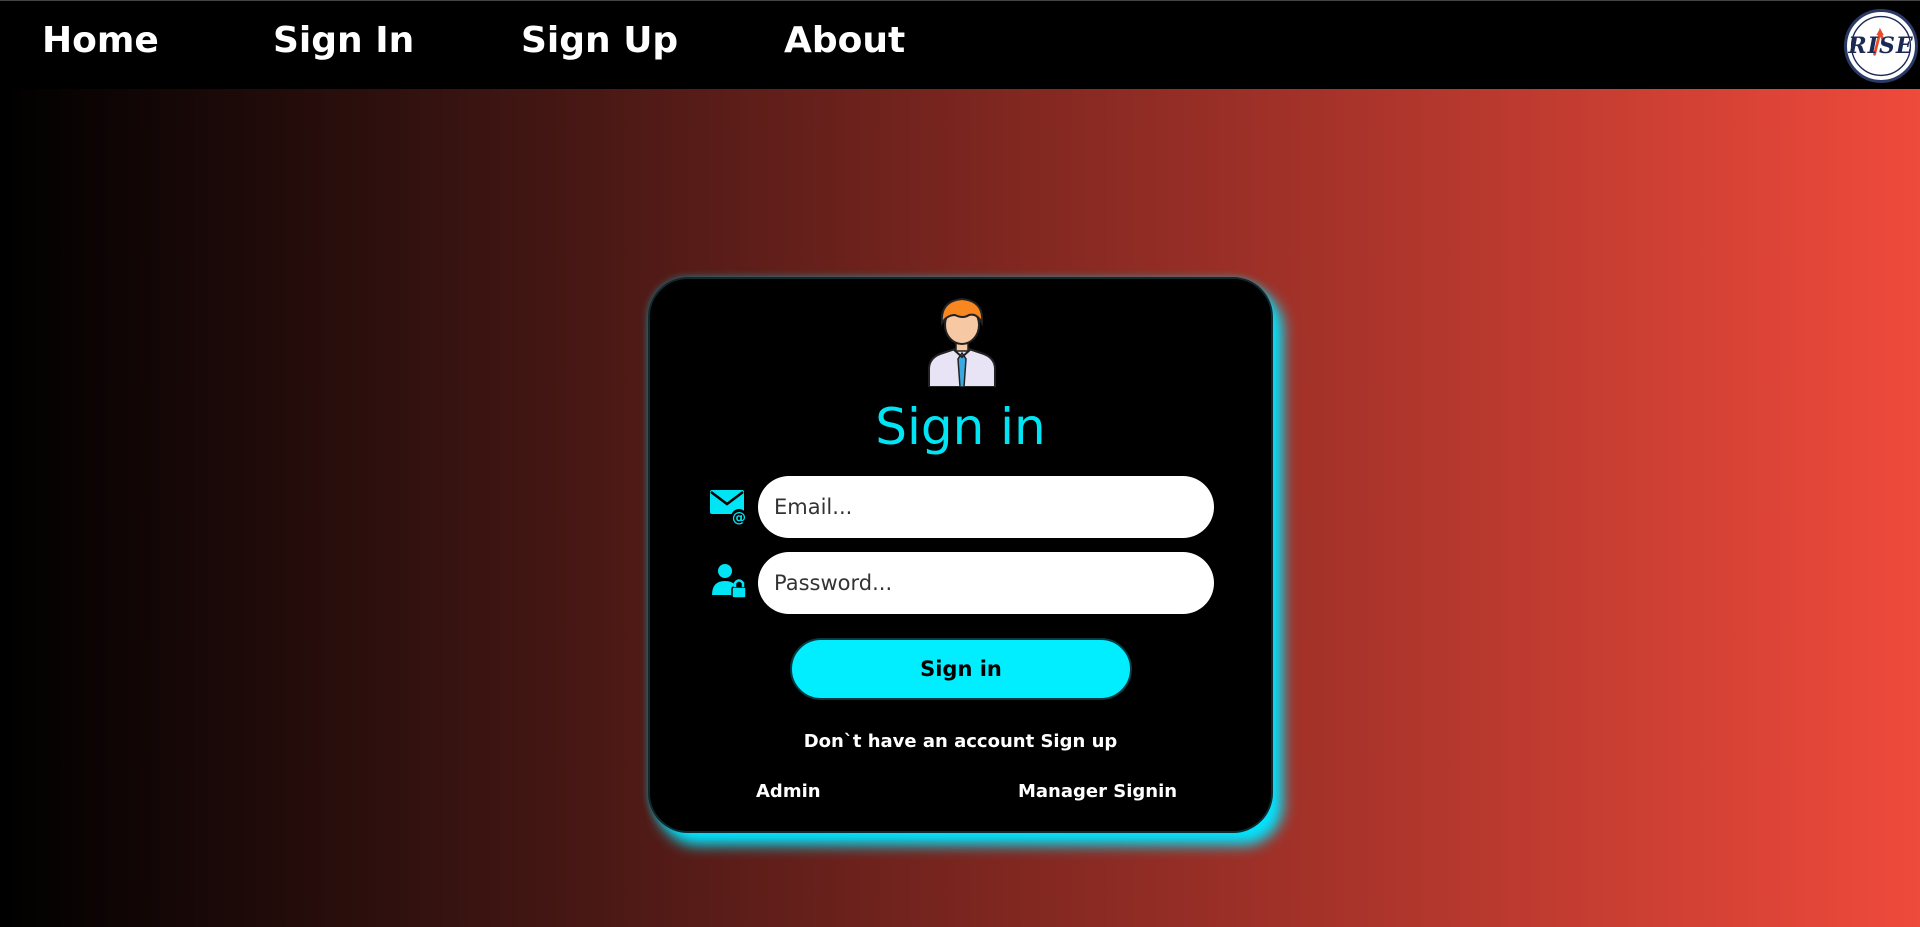  What do you see at coordinates (599, 41) in the screenshot?
I see `nav-signup-link: Sign Up` at bounding box center [599, 41].